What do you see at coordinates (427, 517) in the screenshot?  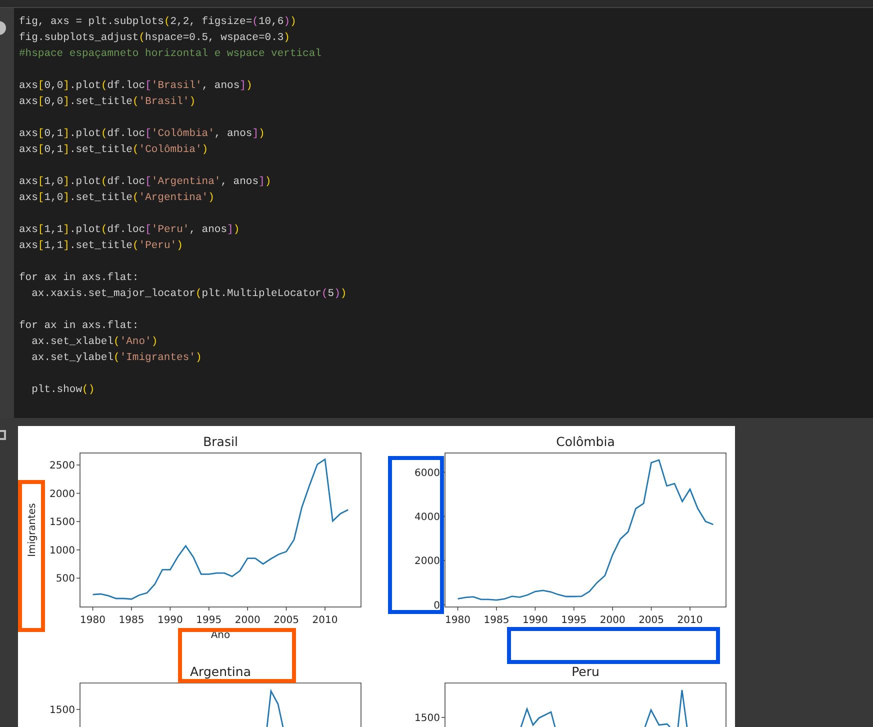 I see `tick-label: 4000` at bounding box center [427, 517].